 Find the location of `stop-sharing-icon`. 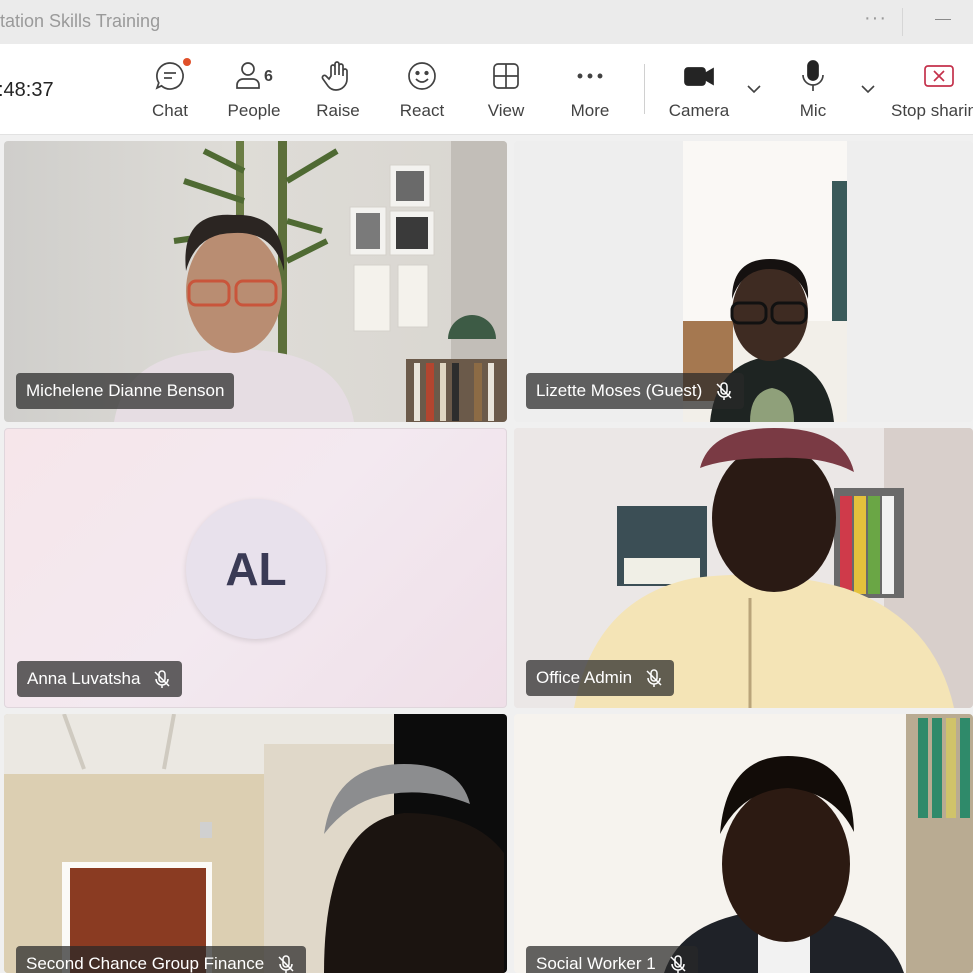

stop-sharing-icon is located at coordinates (939, 76).